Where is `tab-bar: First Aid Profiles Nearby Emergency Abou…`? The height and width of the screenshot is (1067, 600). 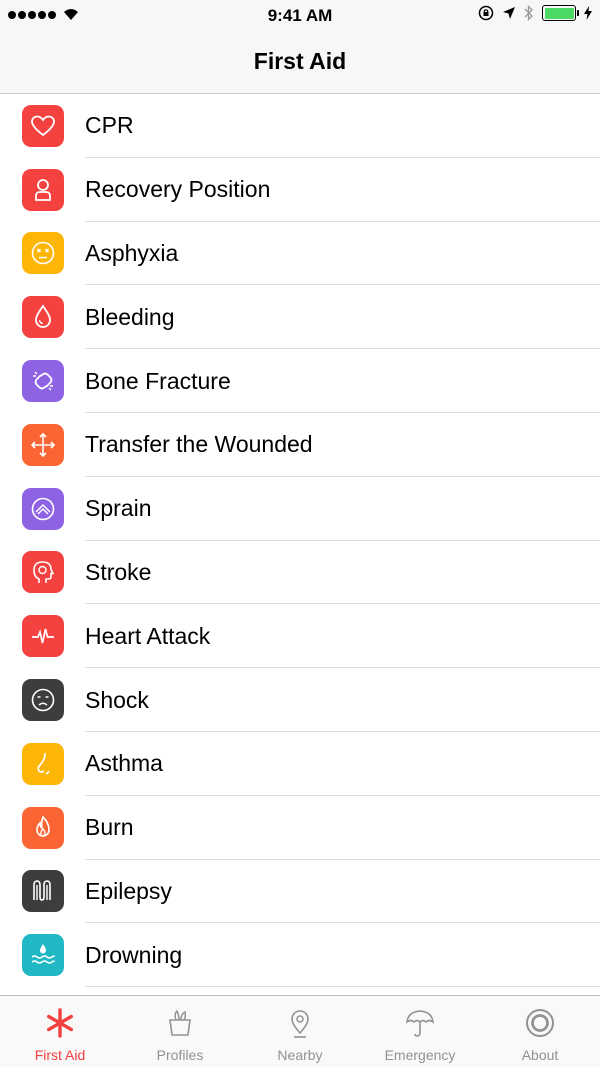 tab-bar: First Aid Profiles Nearby Emergency Abou… is located at coordinates (300, 1031).